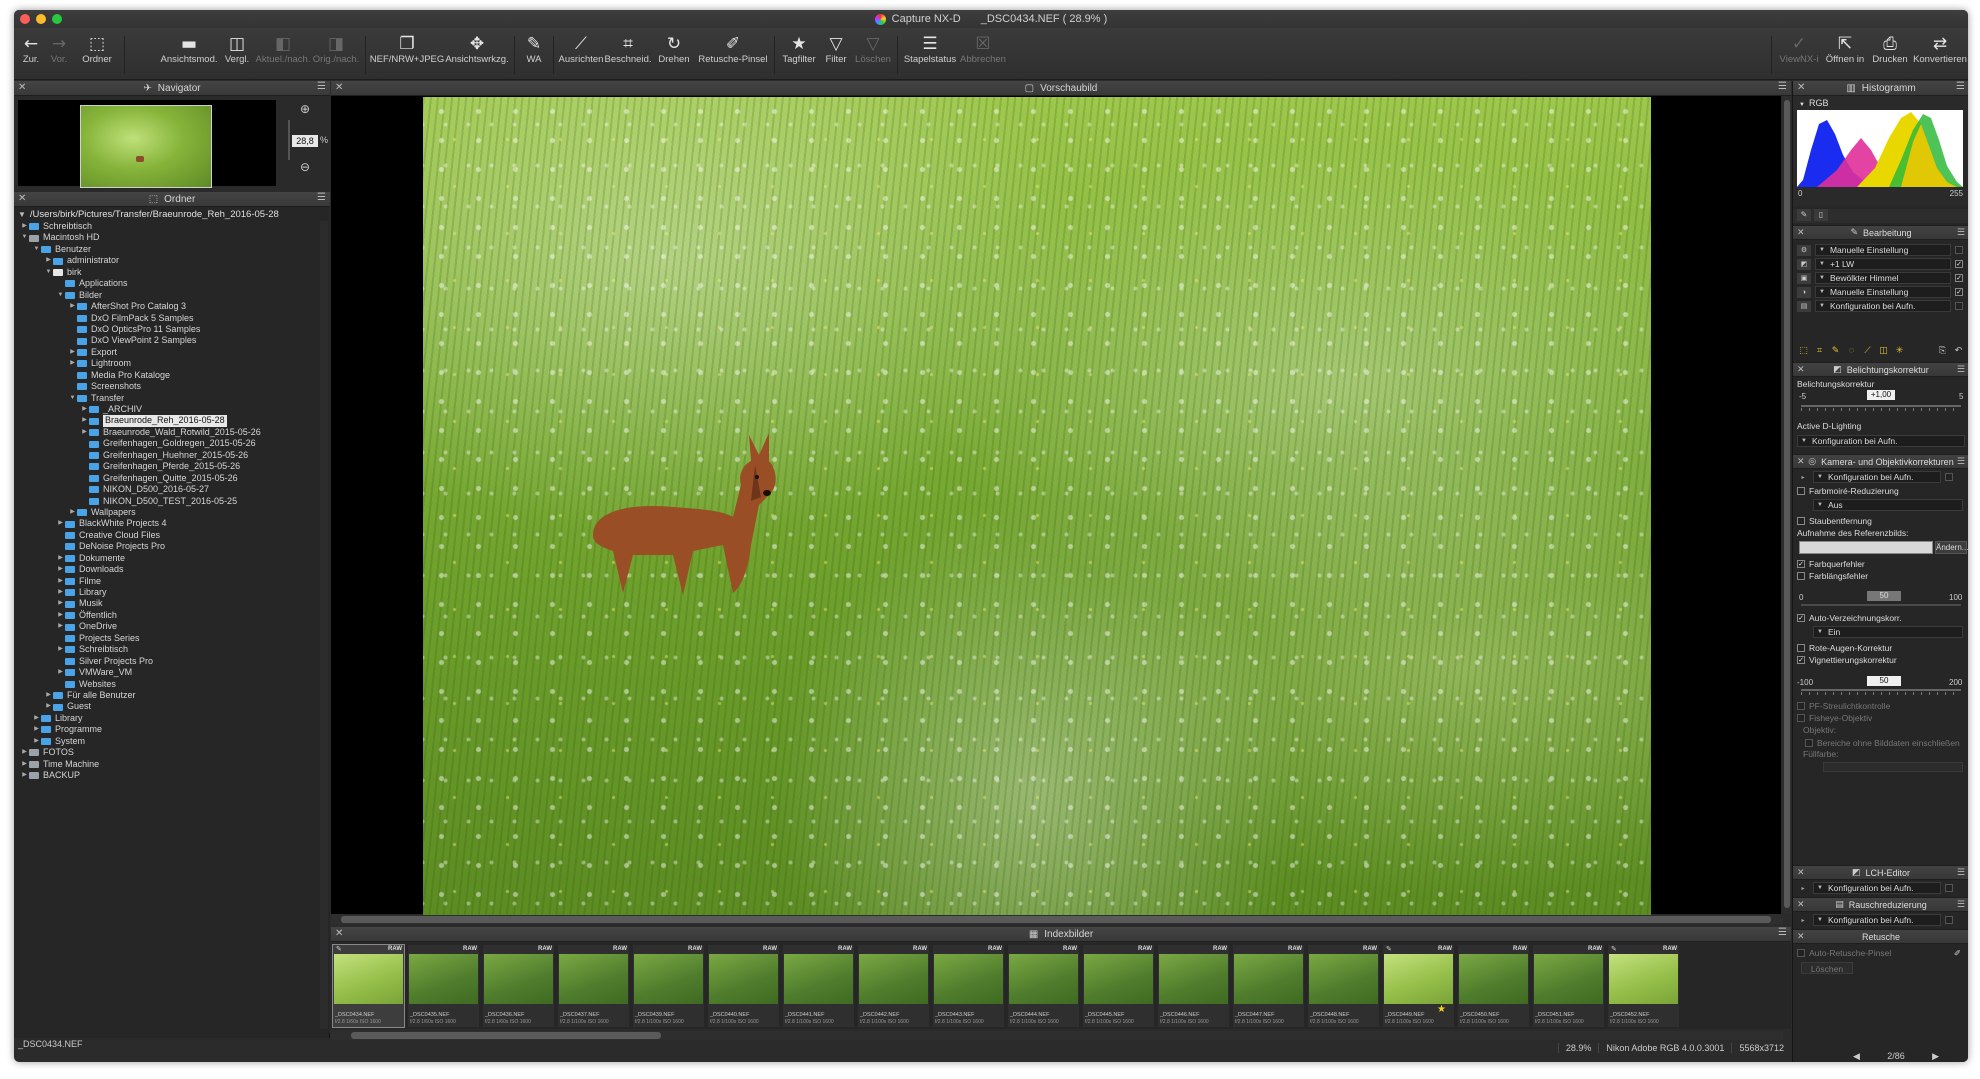 This screenshot has height=1079, width=1980. I want to click on rote-augen-checkbox, so click(1801, 648).